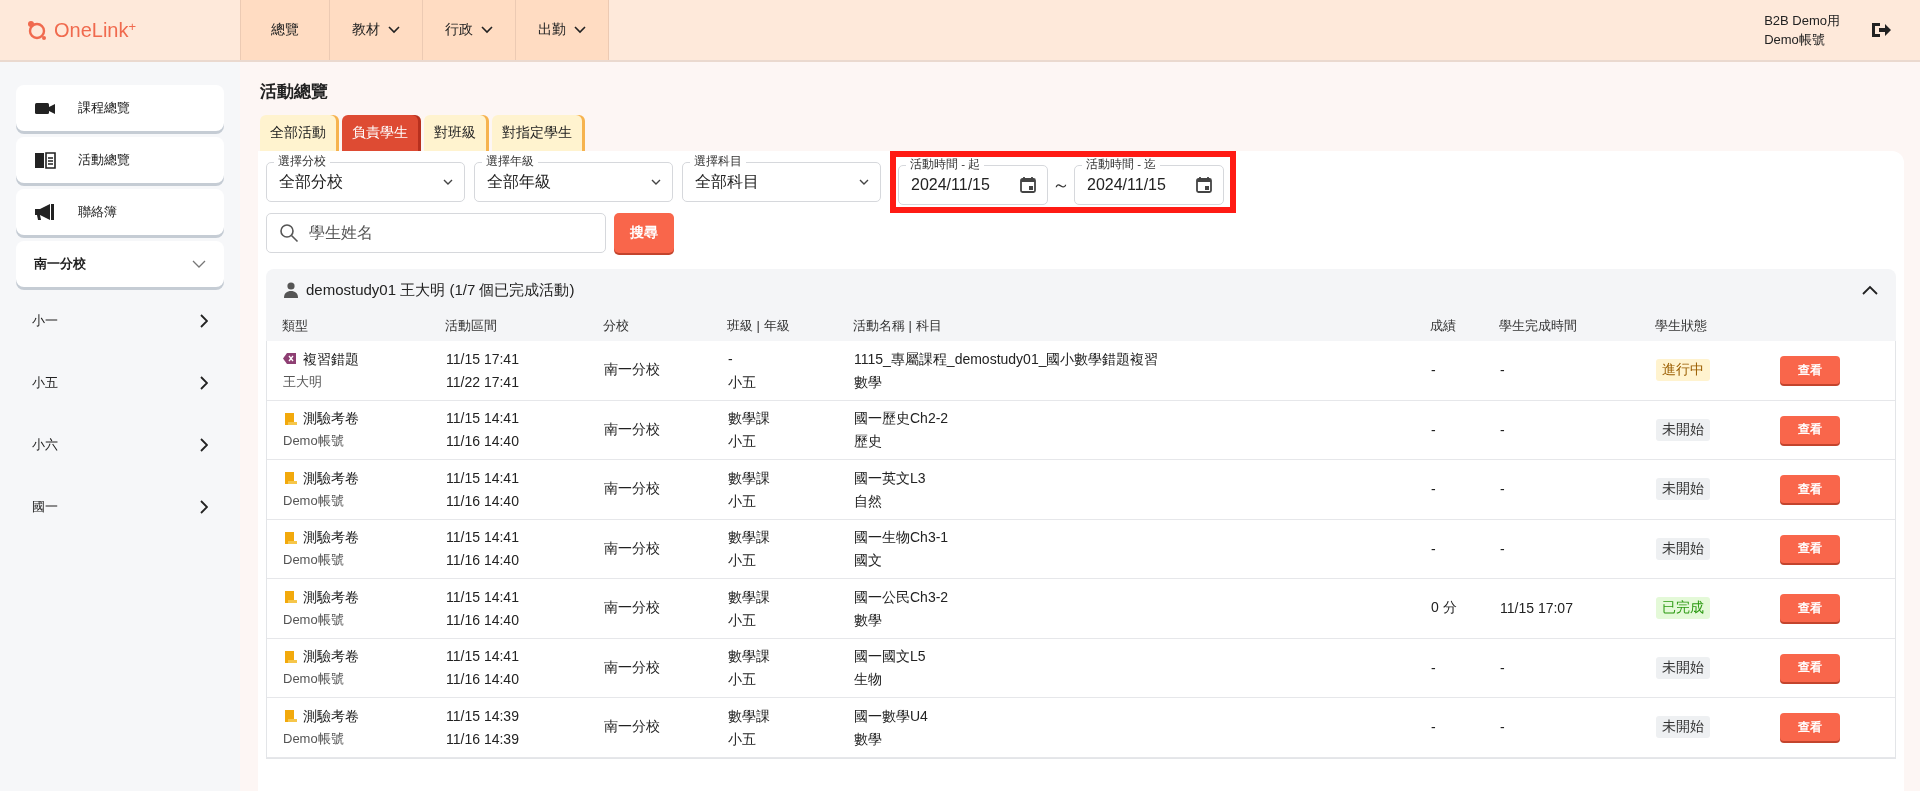  What do you see at coordinates (120, 321) in the screenshot?
I see `sidebar-item: 小一` at bounding box center [120, 321].